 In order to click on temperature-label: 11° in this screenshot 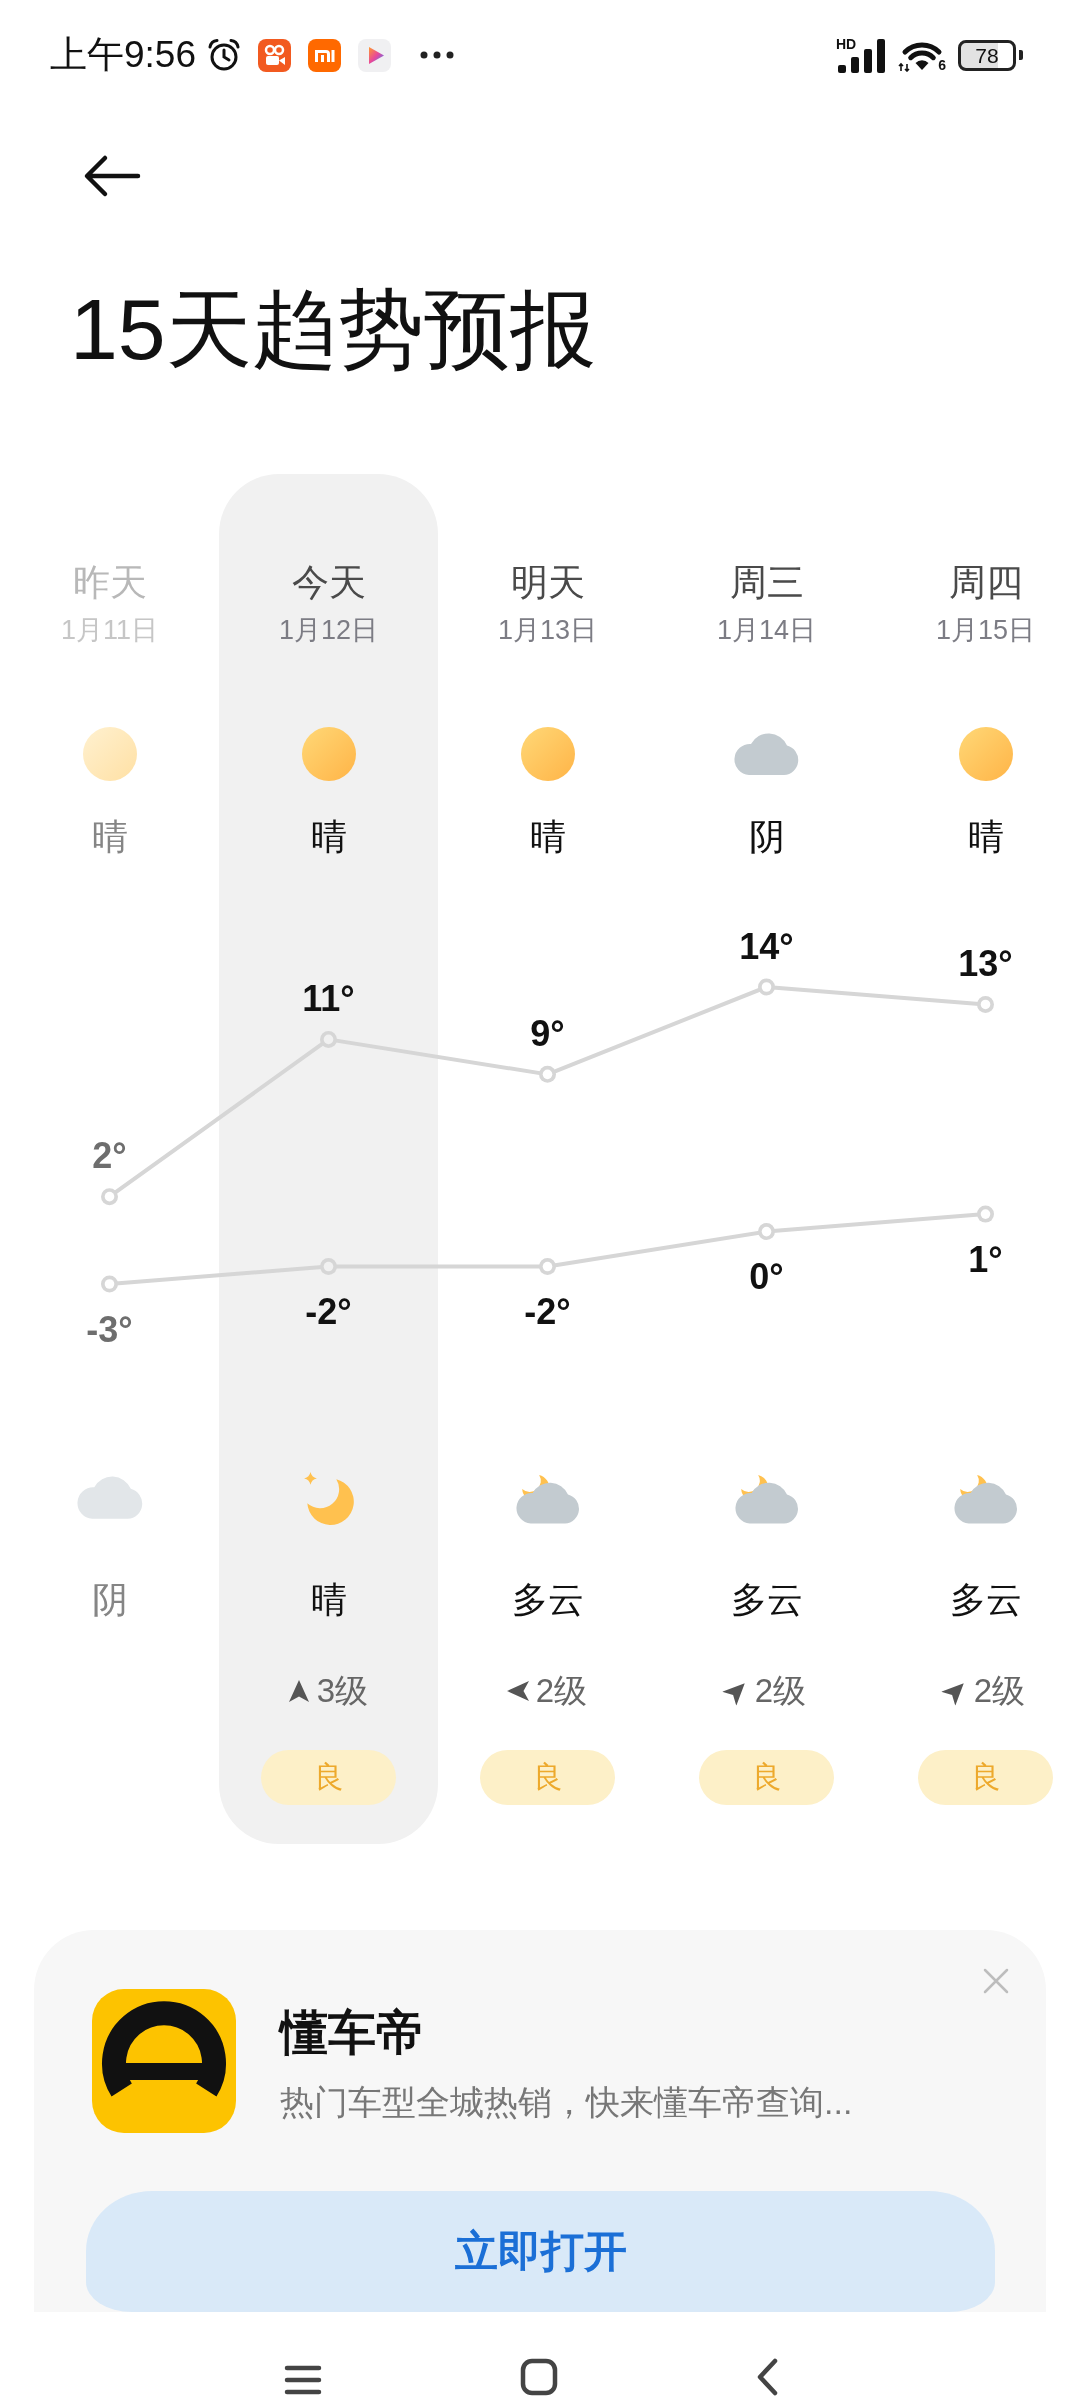, I will do `click(328, 998)`.